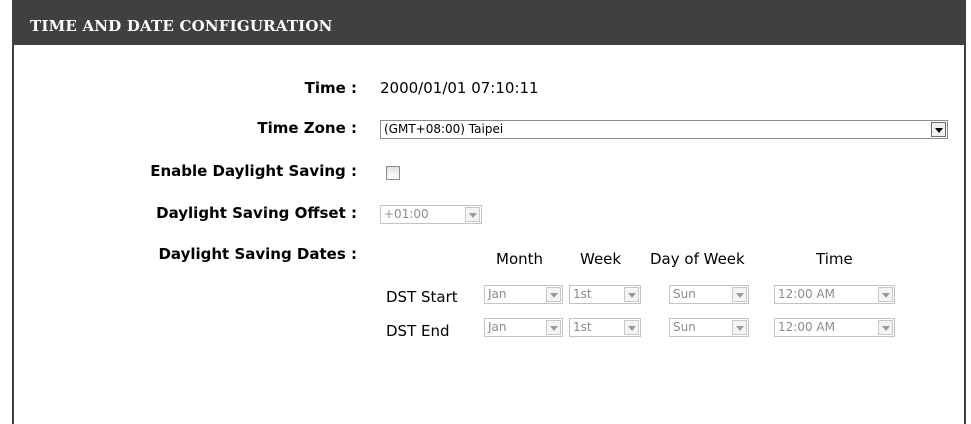 The width and height of the screenshot is (971, 424). I want to click on dst-end-day-select: Sun, so click(709, 327).